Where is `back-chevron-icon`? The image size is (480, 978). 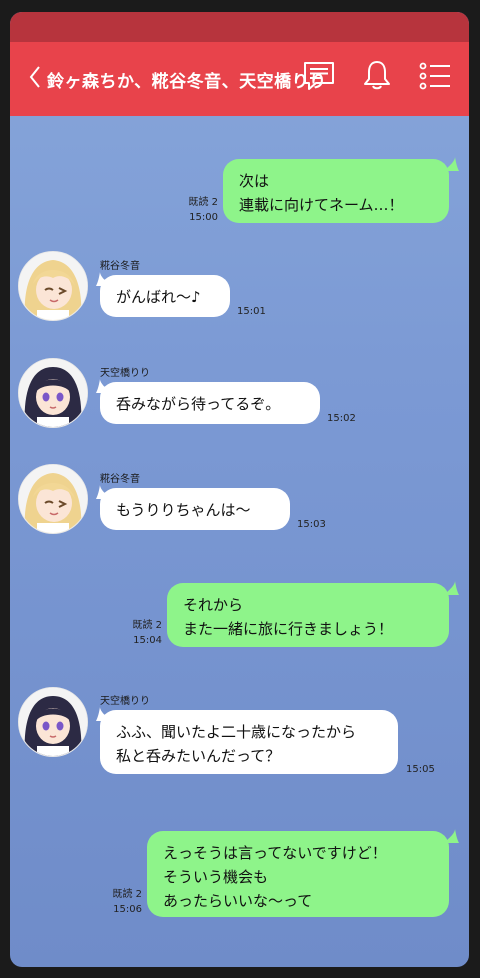 back-chevron-icon is located at coordinates (35, 77).